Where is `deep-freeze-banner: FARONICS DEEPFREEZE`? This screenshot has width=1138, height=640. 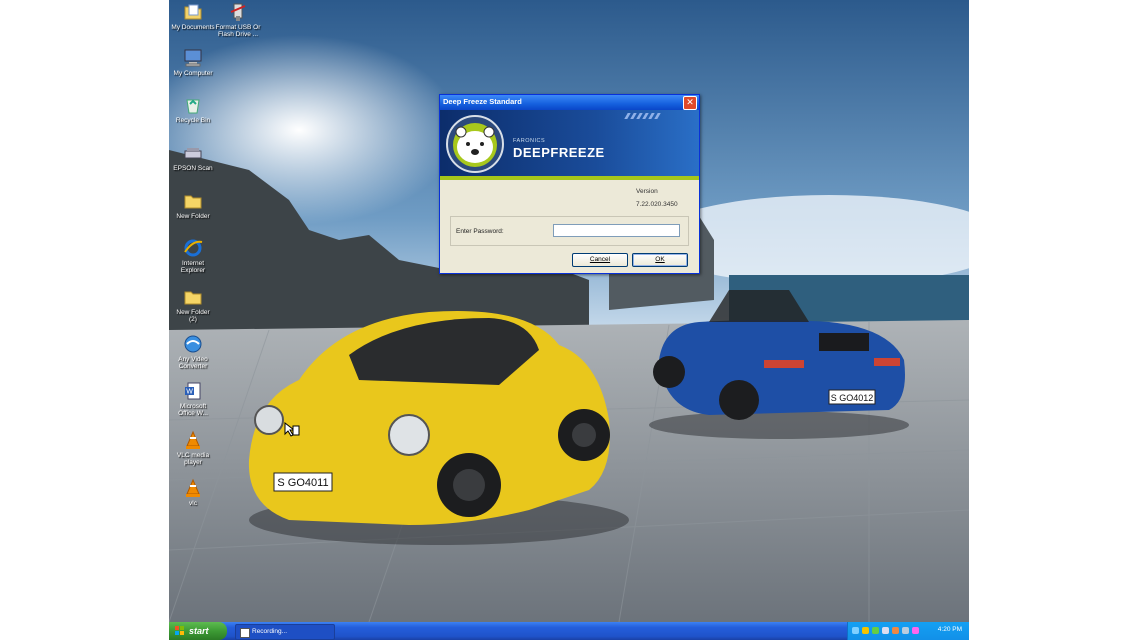 deep-freeze-banner: FARONICS DEEPFREEZE is located at coordinates (569, 145).